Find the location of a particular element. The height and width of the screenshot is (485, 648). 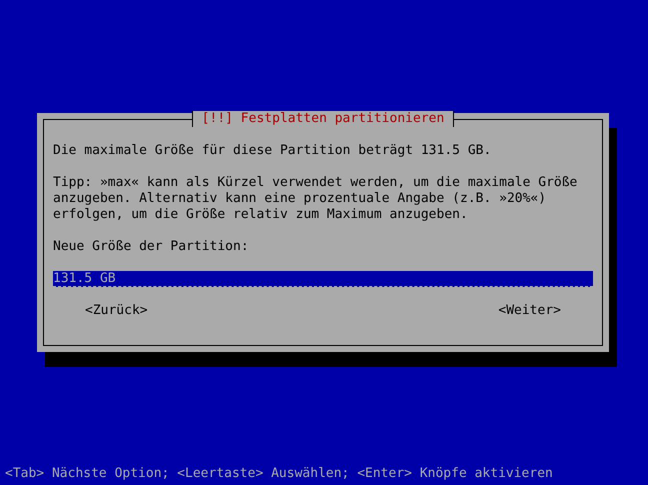

hint-text: Tipp: »max« kann als Kürzel verwendet werden, um die maximale Größe anzugeben. Alternativ kann eine prozentuale Angabe (z.B. »20%«) erfolgen, um die Größe relativ zum Maximum anzugeben. is located at coordinates (315, 199).